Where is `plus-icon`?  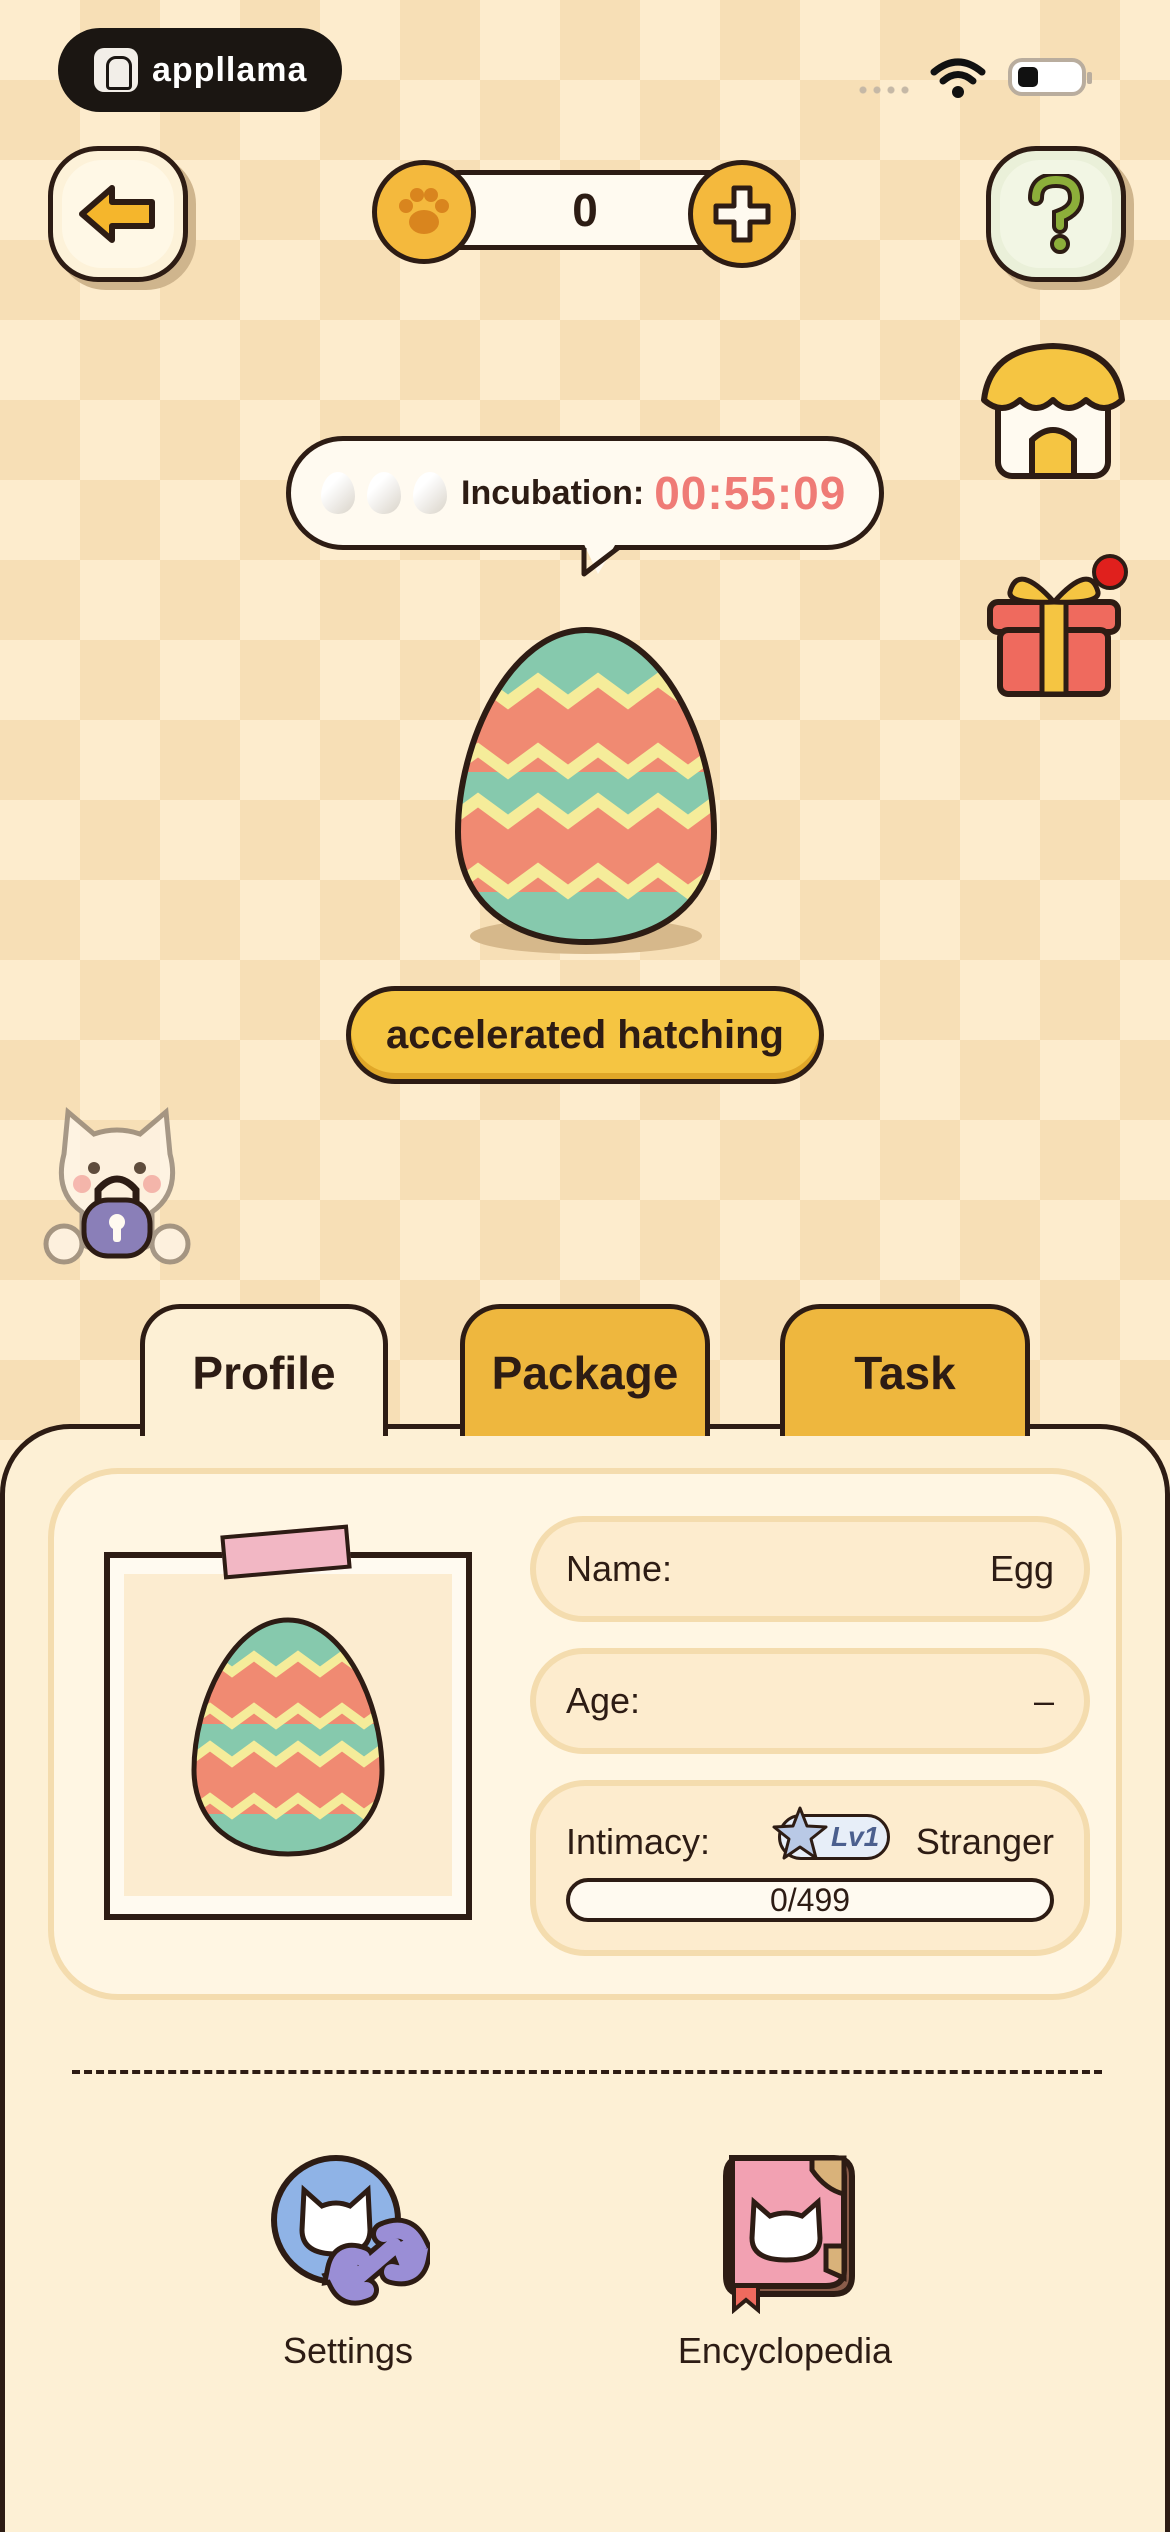
plus-icon is located at coordinates (742, 214).